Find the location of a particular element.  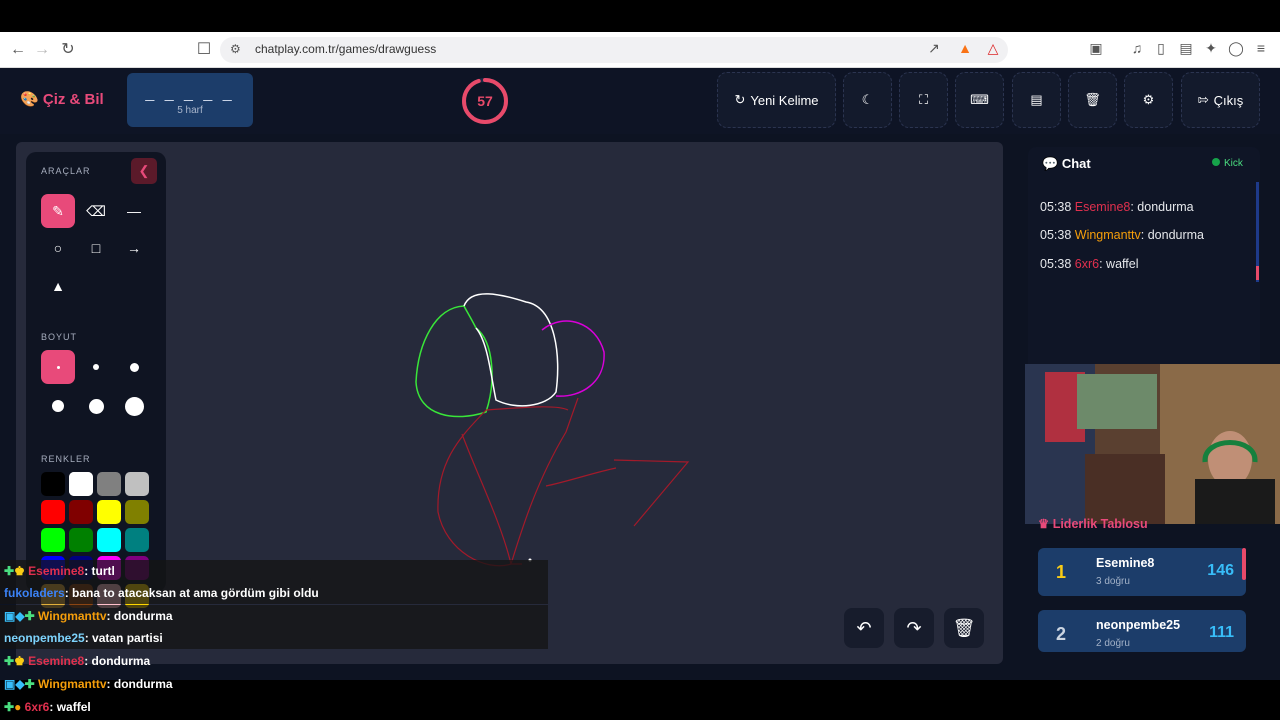

redo-button: ↷ is located at coordinates (914, 628).